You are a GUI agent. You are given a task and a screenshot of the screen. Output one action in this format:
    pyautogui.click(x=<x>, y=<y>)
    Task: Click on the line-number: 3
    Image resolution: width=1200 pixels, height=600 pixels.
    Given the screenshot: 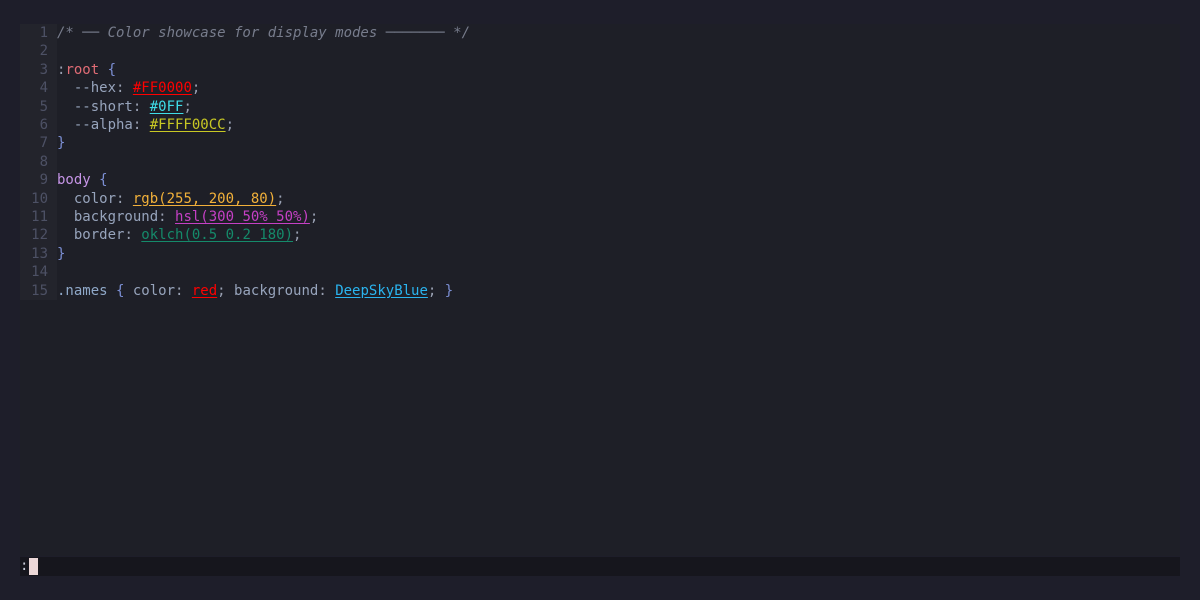 What is the action you would take?
    pyautogui.click(x=43, y=69)
    